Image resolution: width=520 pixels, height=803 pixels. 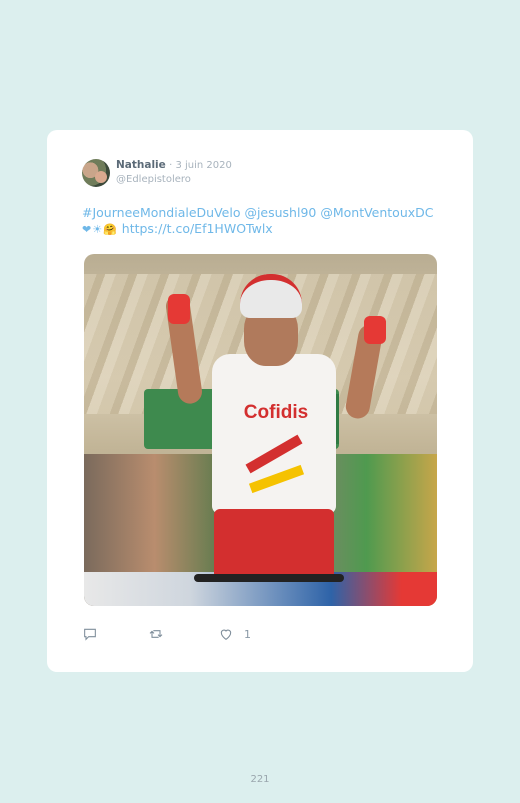 I want to click on author-handle: @Edlepistolero, so click(x=153, y=179).